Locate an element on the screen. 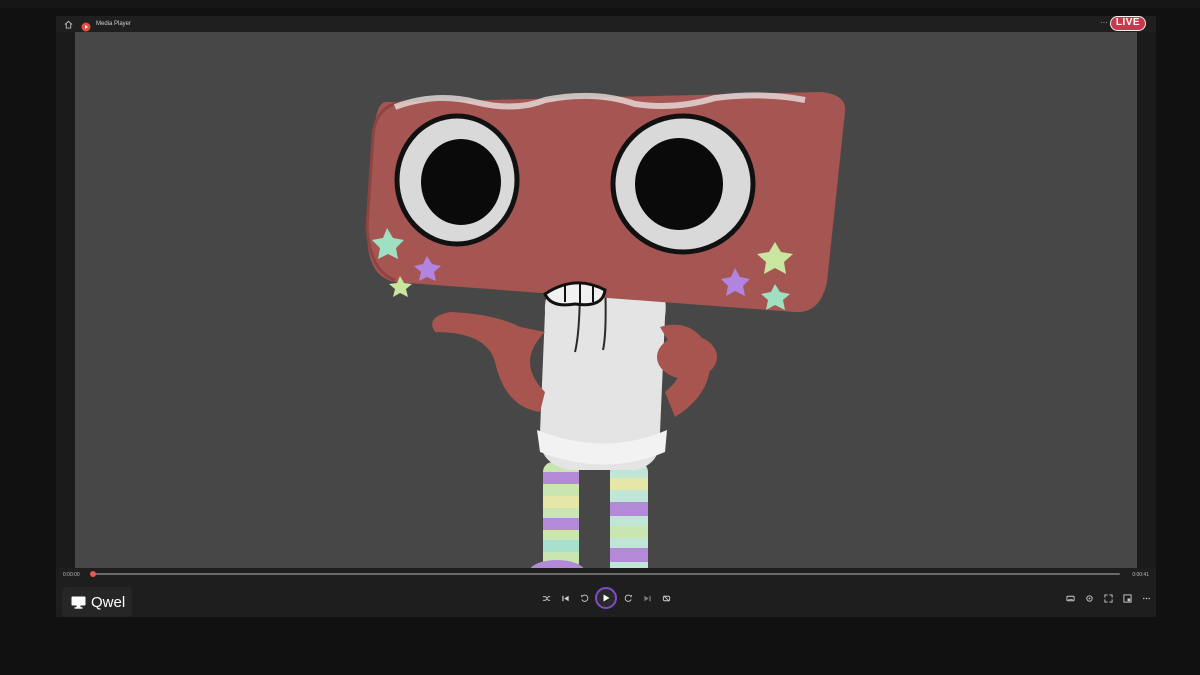 Image resolution: width=1200 pixels, height=675 pixels. miniplayer-icon is located at coordinates (1127, 598).